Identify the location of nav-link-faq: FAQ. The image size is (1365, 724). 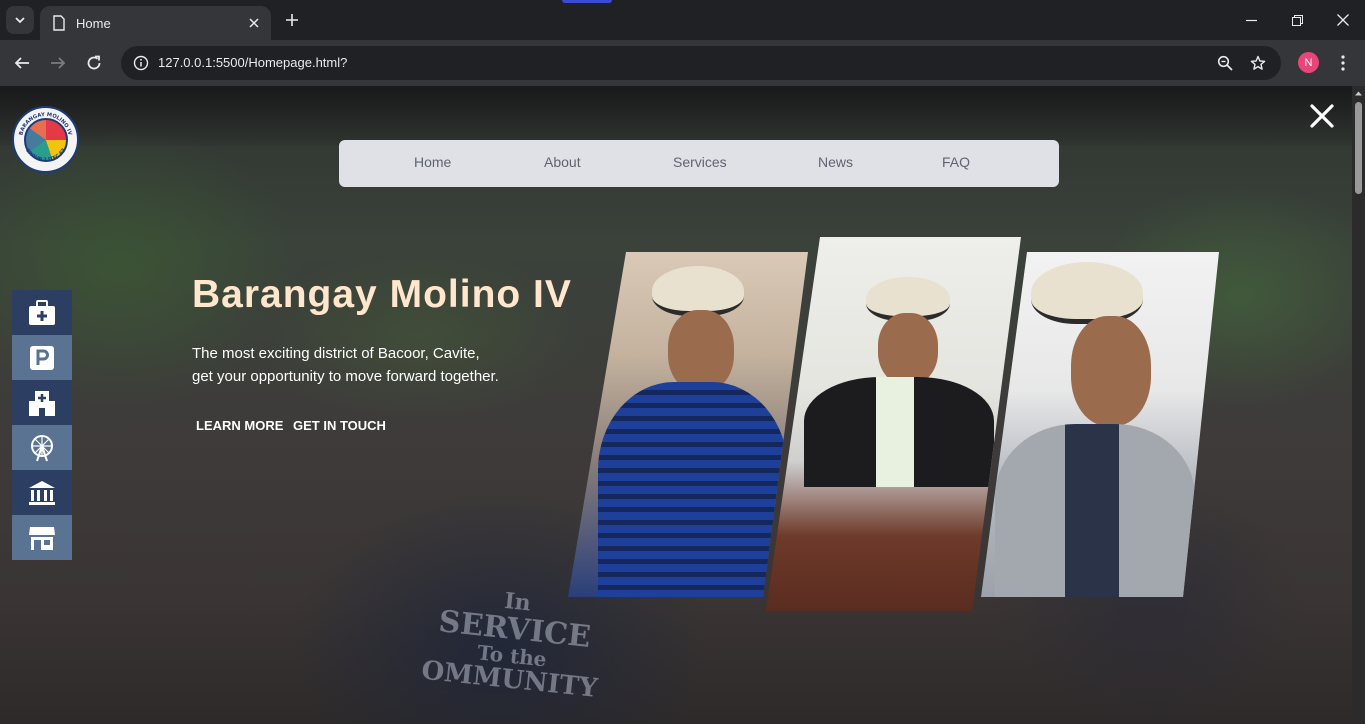
(956, 162).